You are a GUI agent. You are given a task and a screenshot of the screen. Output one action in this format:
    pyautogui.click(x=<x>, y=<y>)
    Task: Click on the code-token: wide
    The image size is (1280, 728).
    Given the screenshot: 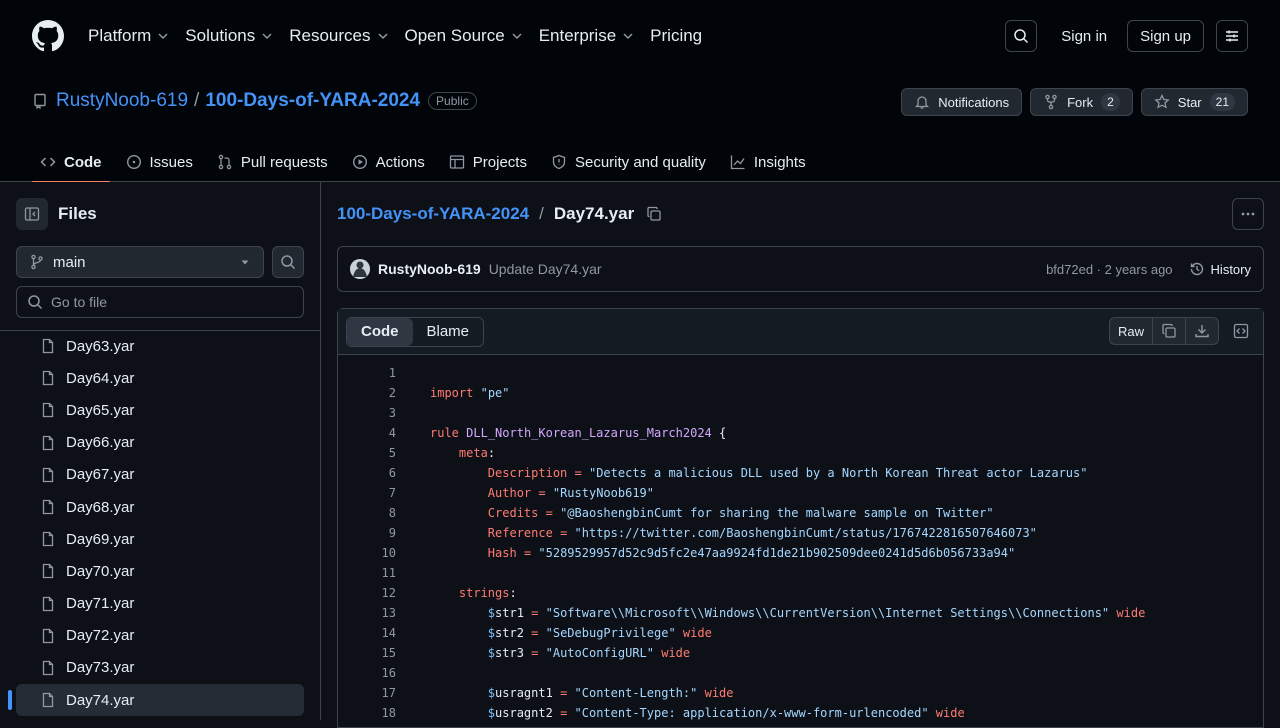 What is the action you would take?
    pyautogui.click(x=1131, y=613)
    